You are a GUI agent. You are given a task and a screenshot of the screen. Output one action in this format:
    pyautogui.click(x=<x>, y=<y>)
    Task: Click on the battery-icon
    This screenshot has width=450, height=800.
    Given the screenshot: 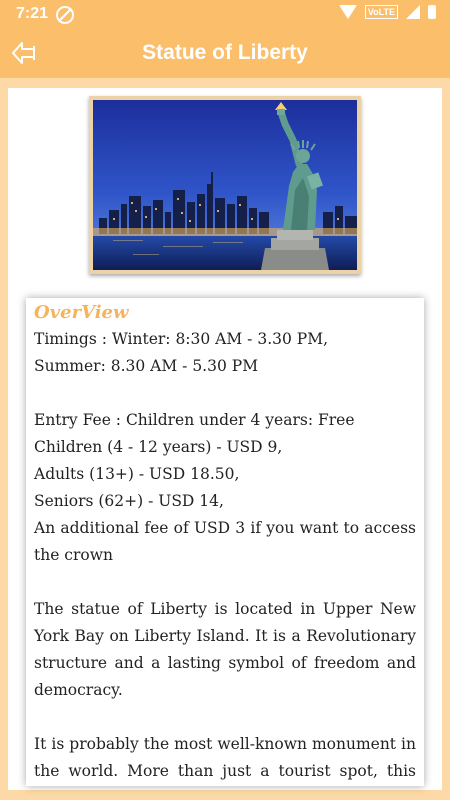 What is the action you would take?
    pyautogui.click(x=432, y=12)
    